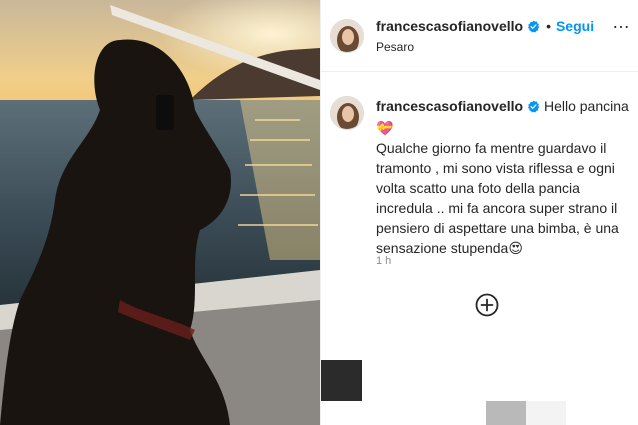  I want to click on header-title-row: francescasofianovello • Segui, so click(485, 28).